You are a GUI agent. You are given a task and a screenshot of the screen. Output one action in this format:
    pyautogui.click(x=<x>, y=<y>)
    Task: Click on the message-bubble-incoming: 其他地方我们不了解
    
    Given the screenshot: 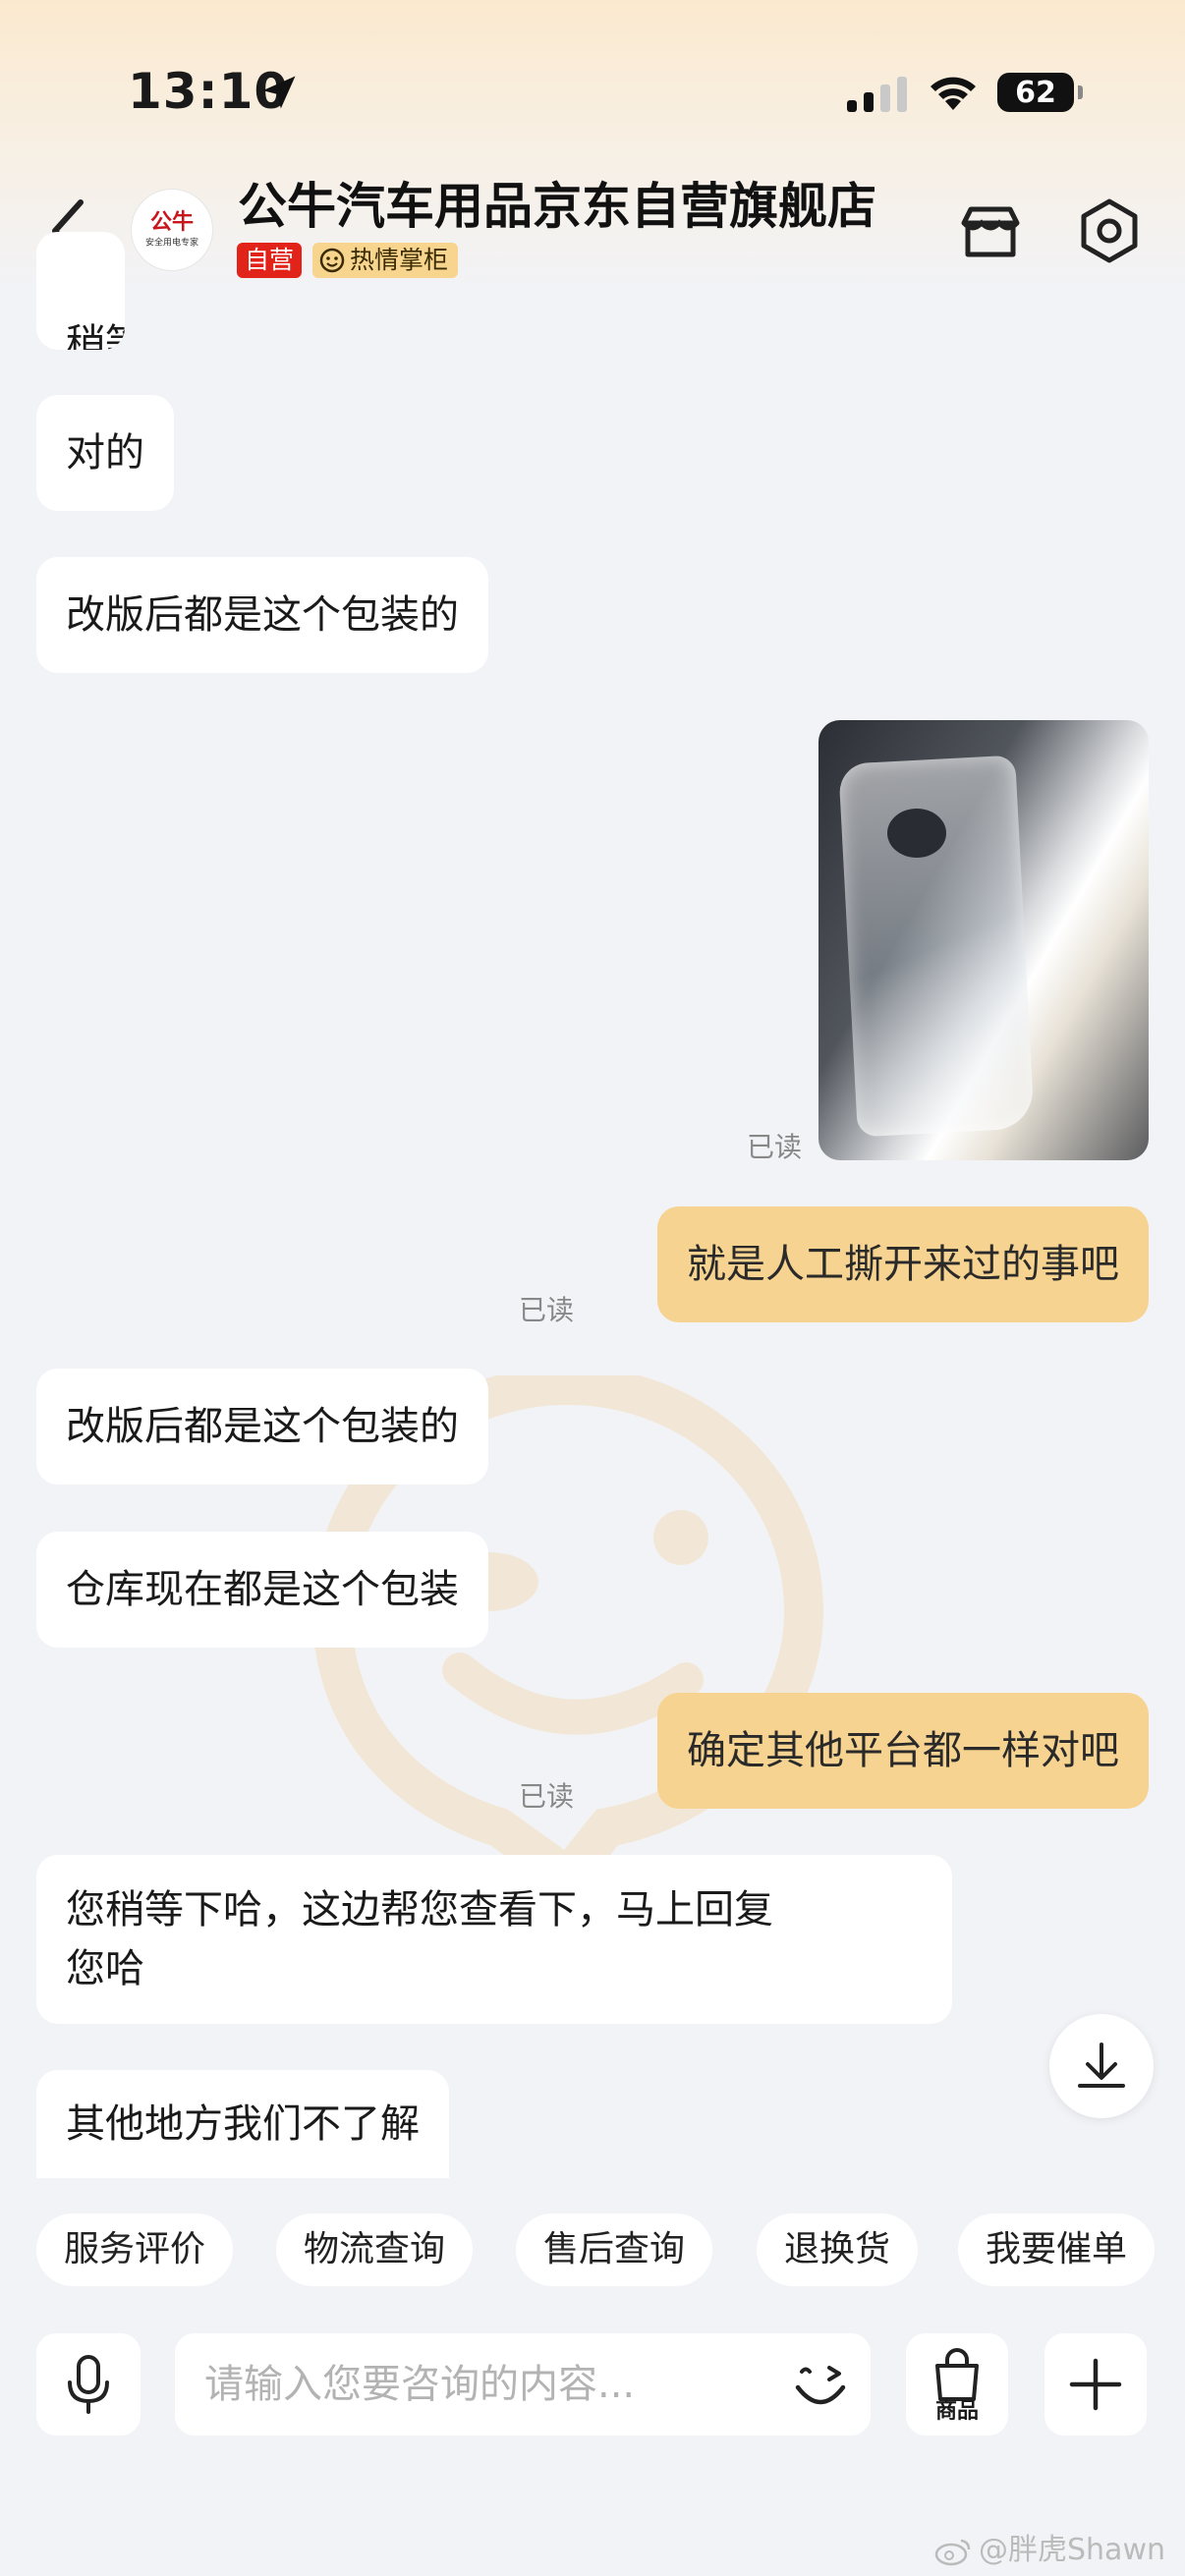 What is the action you would take?
    pyautogui.click(x=243, y=2124)
    